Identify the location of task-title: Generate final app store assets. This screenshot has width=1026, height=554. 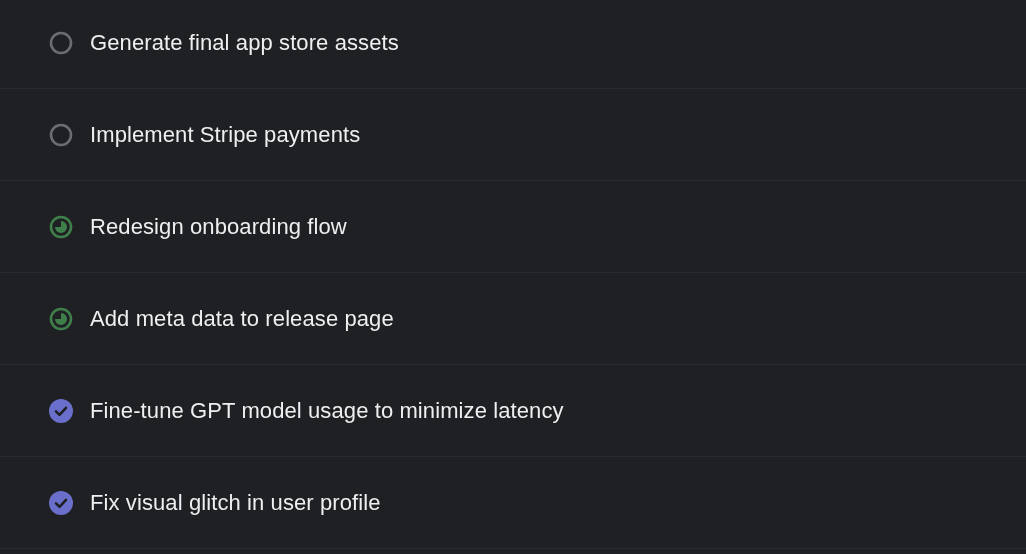
(244, 42).